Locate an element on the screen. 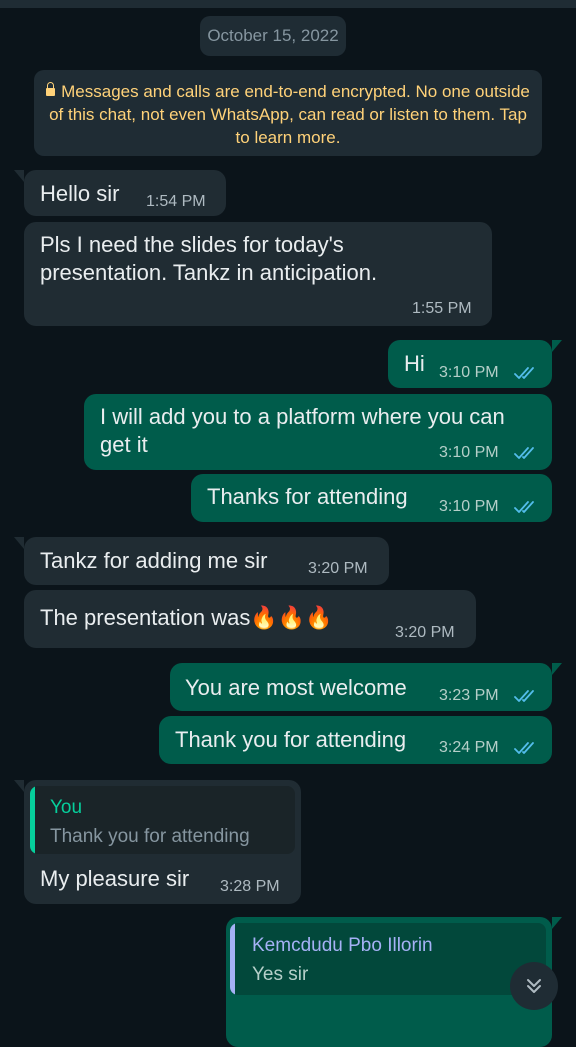 The height and width of the screenshot is (1047, 576). message-time: 3:28 PM is located at coordinates (250, 886).